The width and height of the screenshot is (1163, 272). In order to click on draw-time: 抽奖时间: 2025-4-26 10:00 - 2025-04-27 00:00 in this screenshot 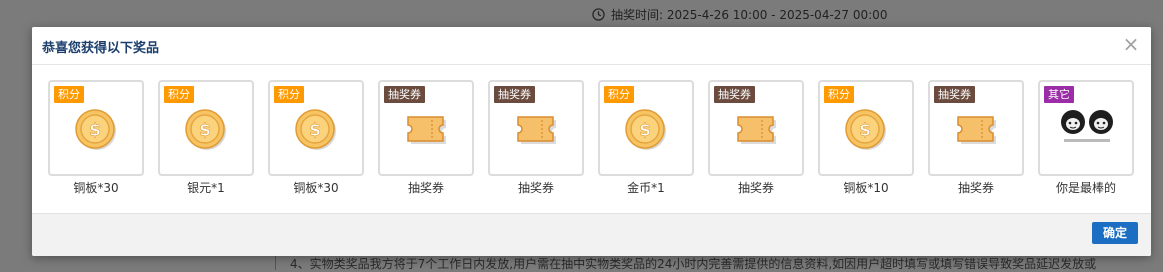, I will do `click(739, 14)`.